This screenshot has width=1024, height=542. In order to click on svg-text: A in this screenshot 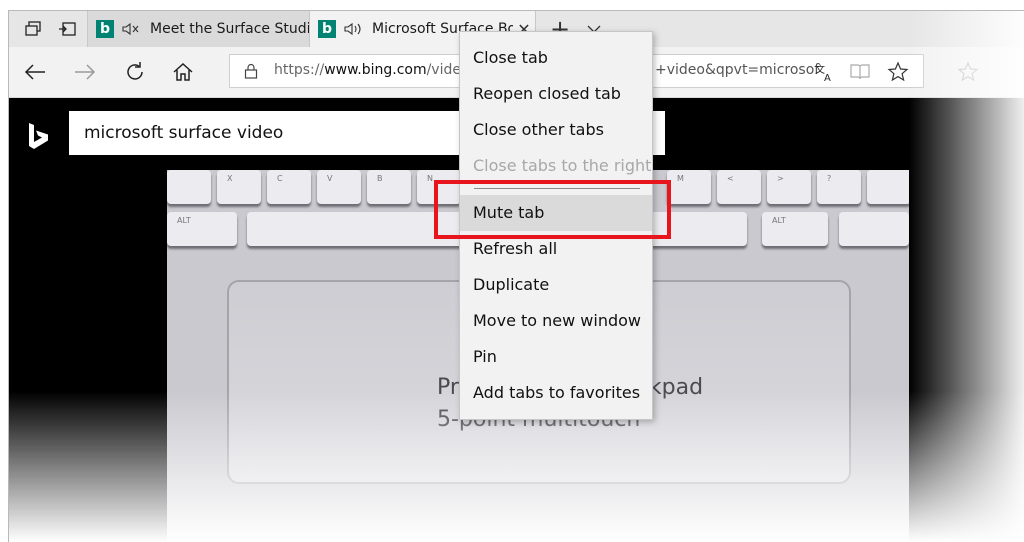, I will do `click(827, 77)`.